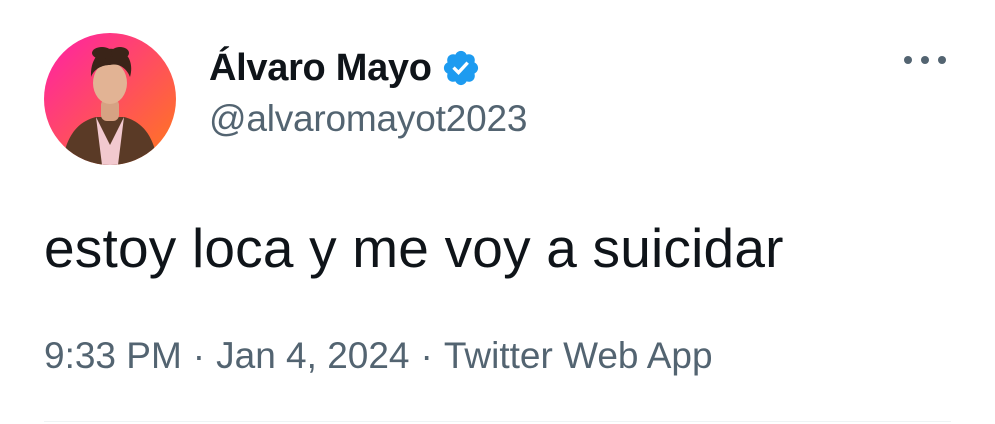  What do you see at coordinates (461, 68) in the screenshot?
I see `verified-badge-icon` at bounding box center [461, 68].